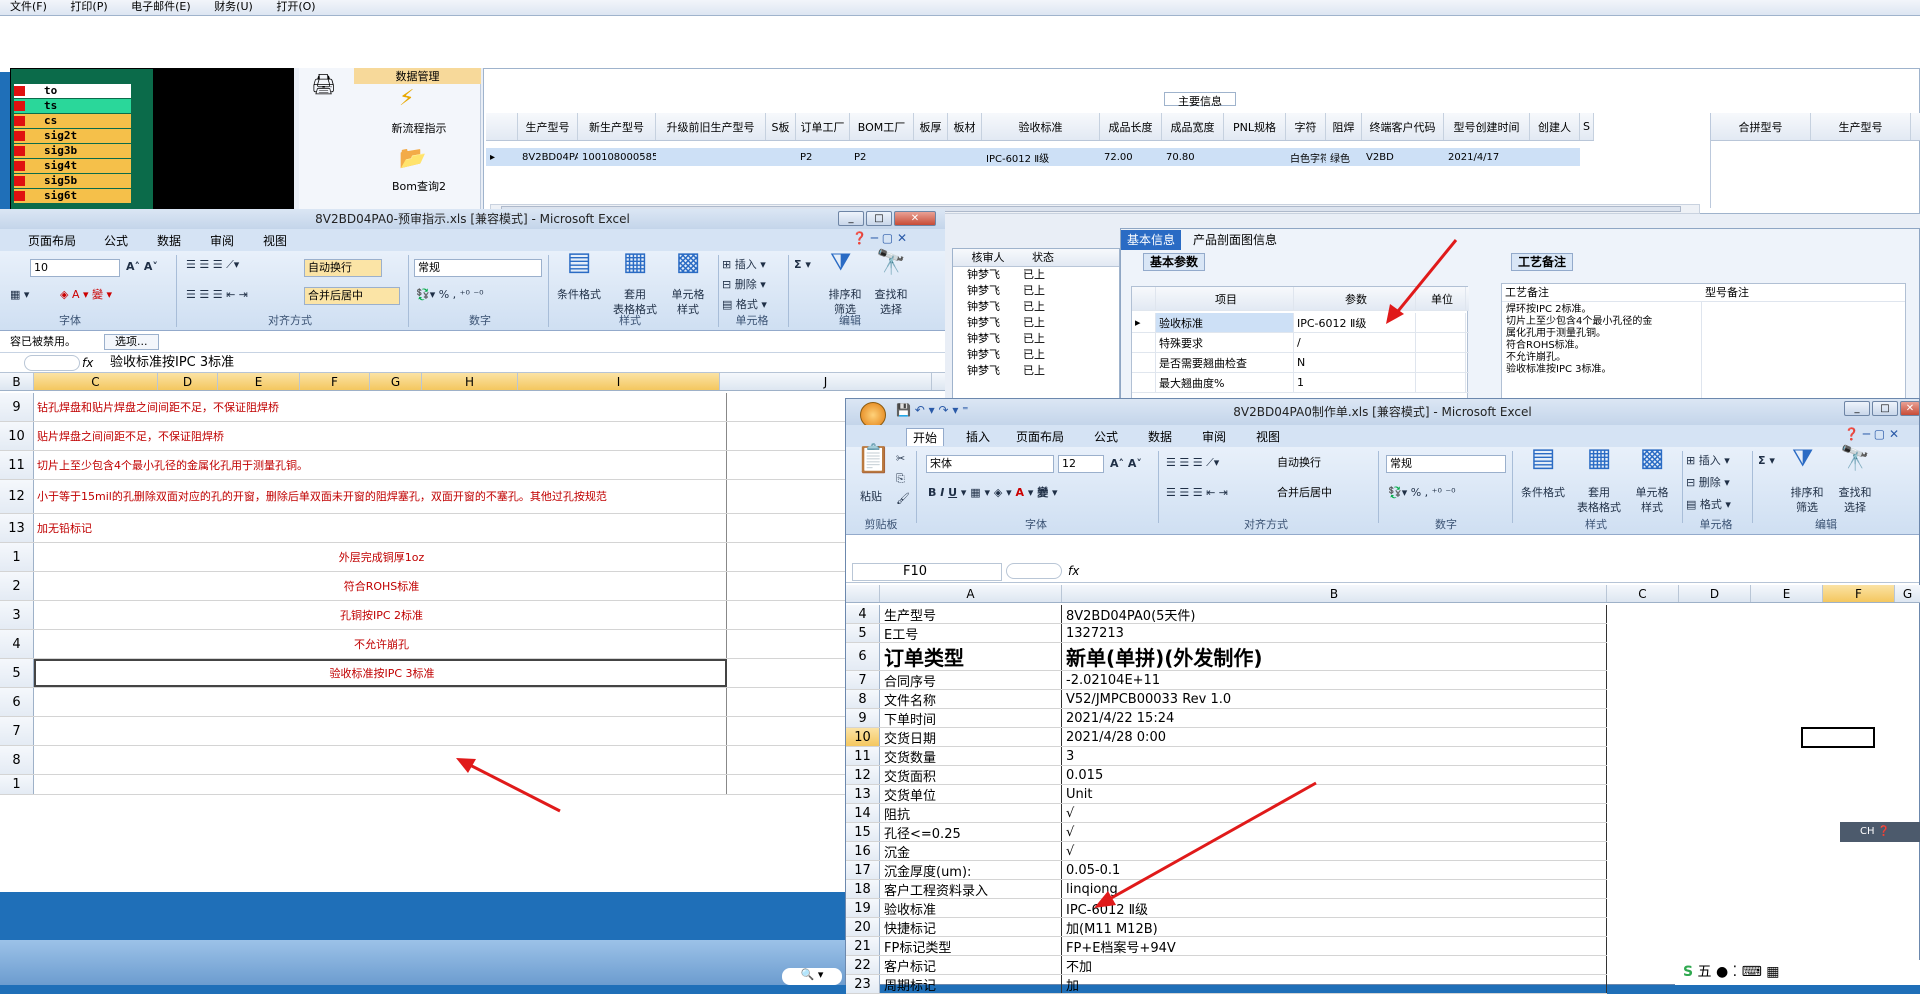 This screenshot has height=994, width=1920. Describe the element at coordinates (971, 718) in the screenshot. I see `field-label: 下单时间` at that location.